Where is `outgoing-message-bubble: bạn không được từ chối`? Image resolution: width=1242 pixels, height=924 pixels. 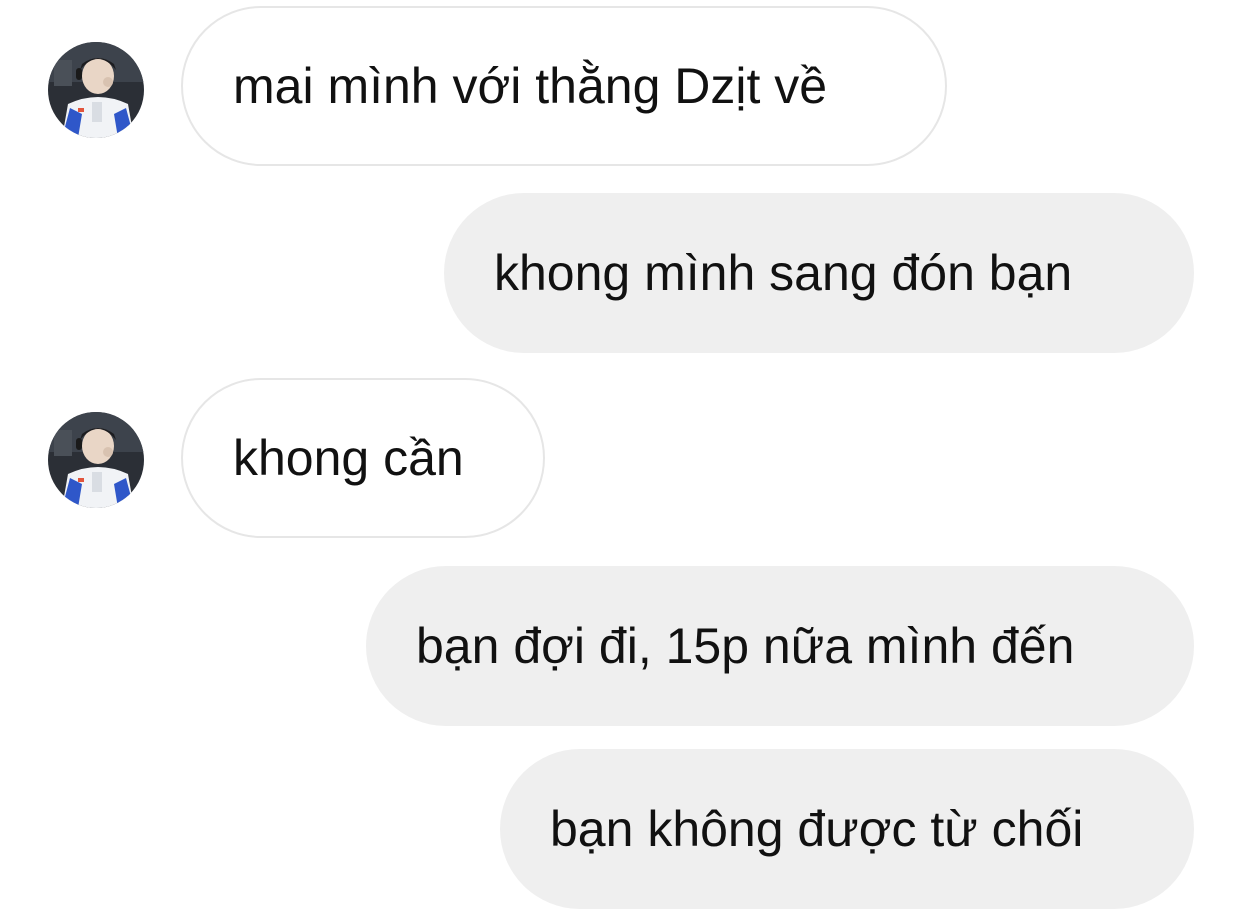
outgoing-message-bubble: bạn không được từ chối is located at coordinates (847, 829).